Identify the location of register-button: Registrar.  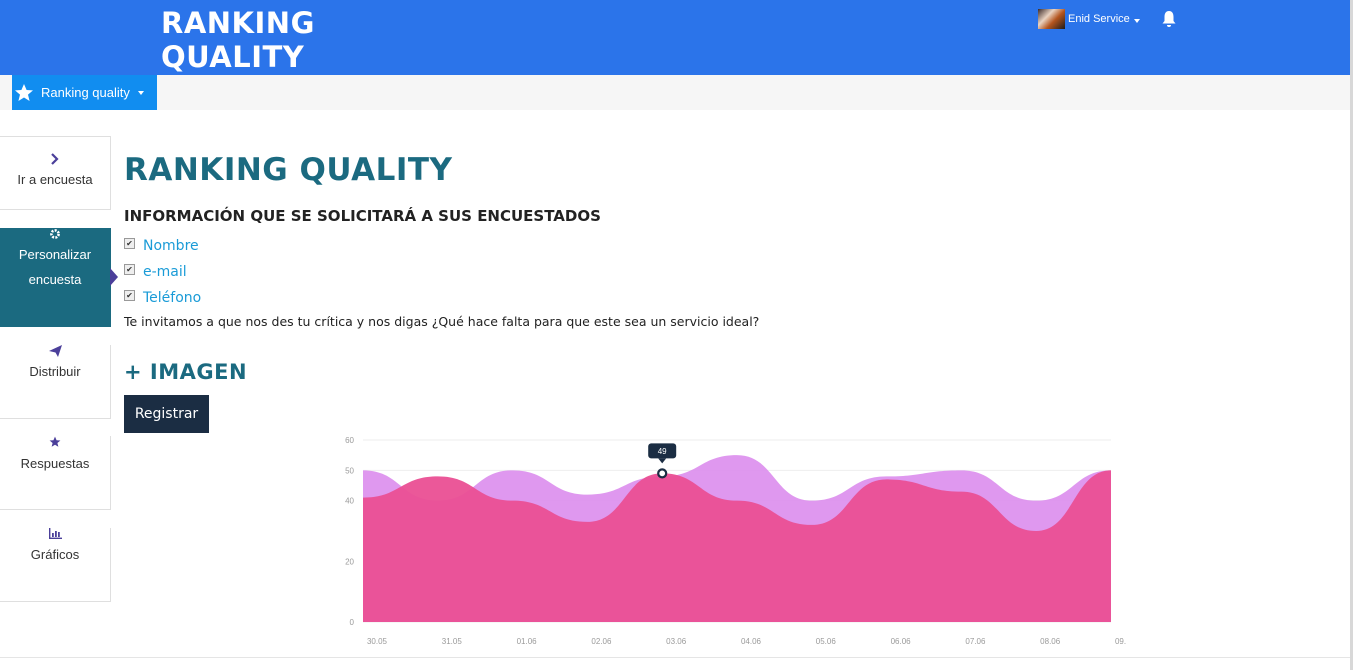
(166, 414).